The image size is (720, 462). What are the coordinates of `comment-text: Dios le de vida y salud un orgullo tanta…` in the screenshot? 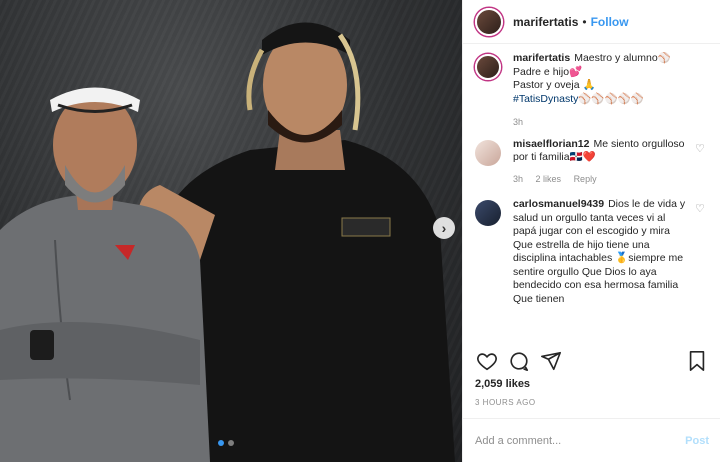 It's located at (599, 251).